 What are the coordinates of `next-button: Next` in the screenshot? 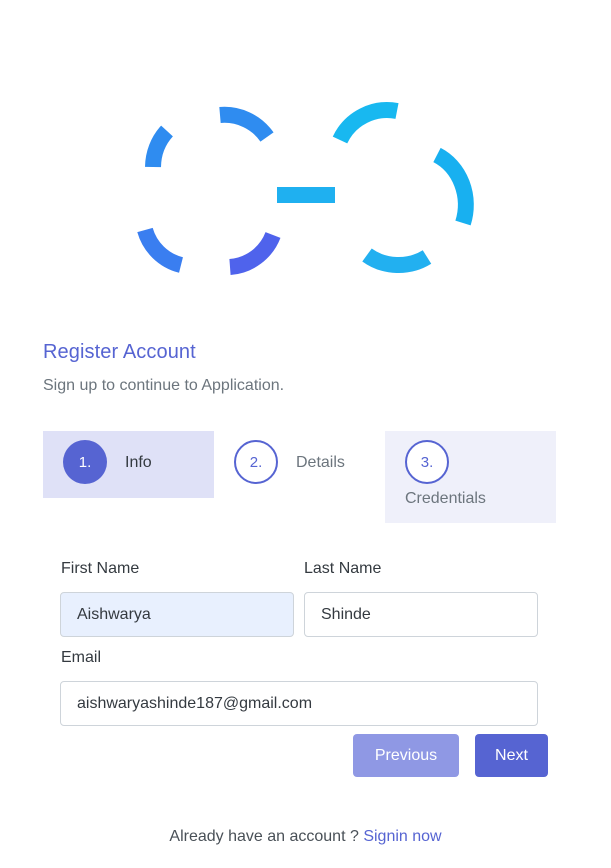 It's located at (511, 755).